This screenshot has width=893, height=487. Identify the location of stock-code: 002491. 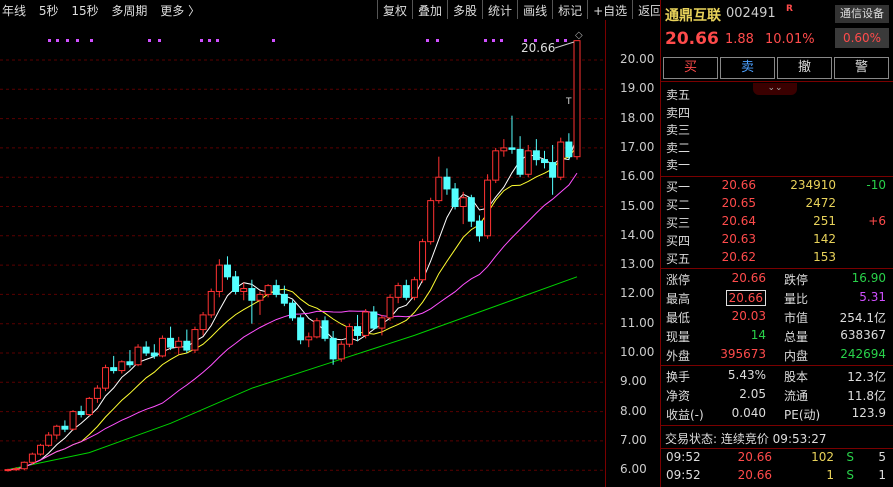
(751, 13).